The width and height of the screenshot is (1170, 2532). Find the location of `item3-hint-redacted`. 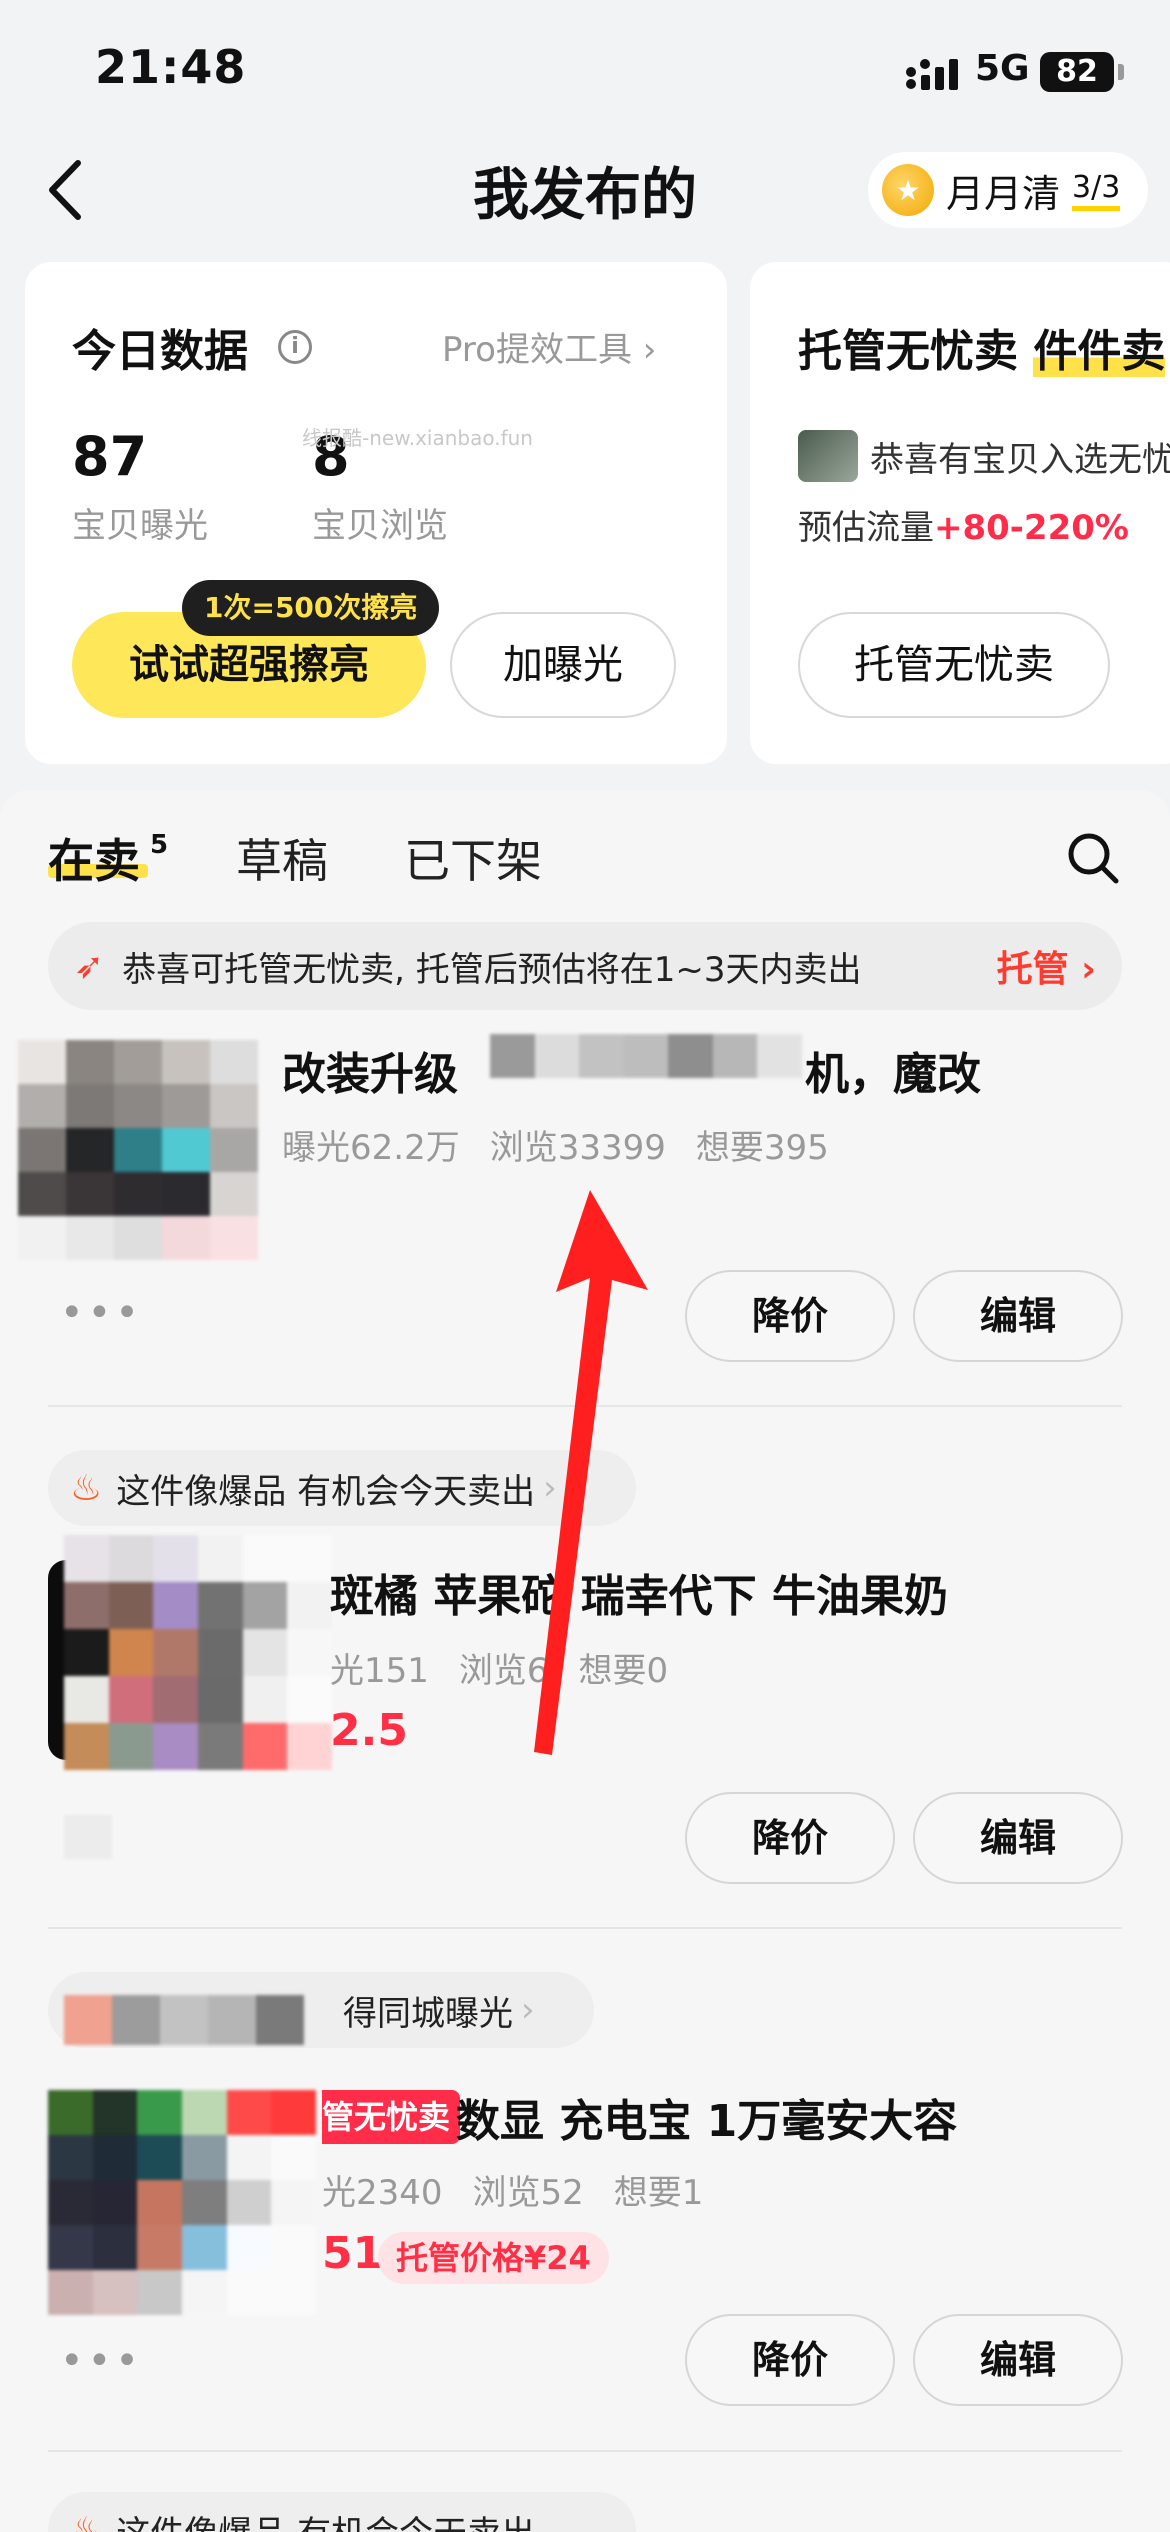

item3-hint-redacted is located at coordinates (184, 2020).